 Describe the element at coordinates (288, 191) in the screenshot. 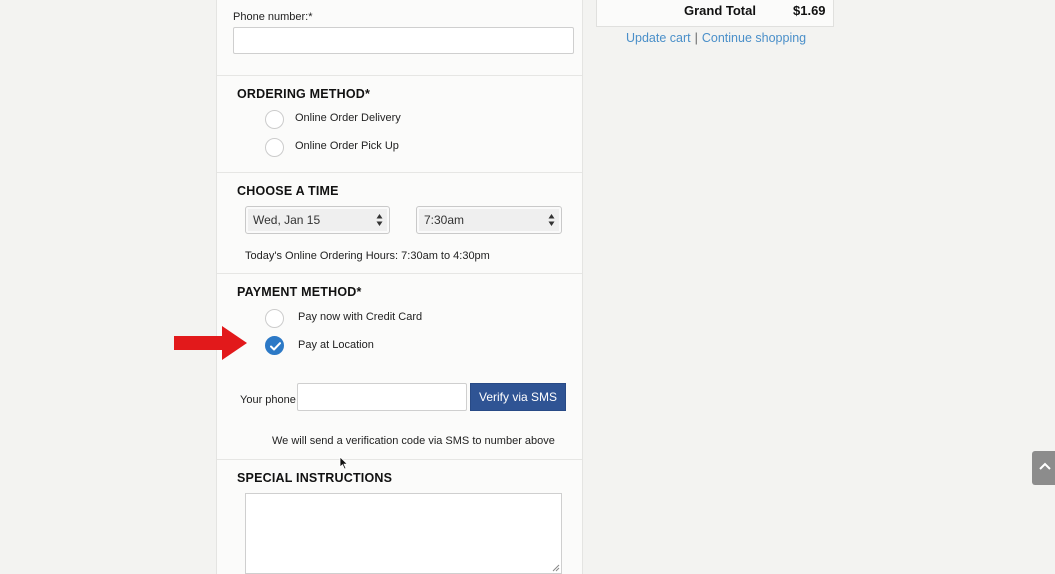

I see `choose-time-title: CHOOSE A TIME` at that location.